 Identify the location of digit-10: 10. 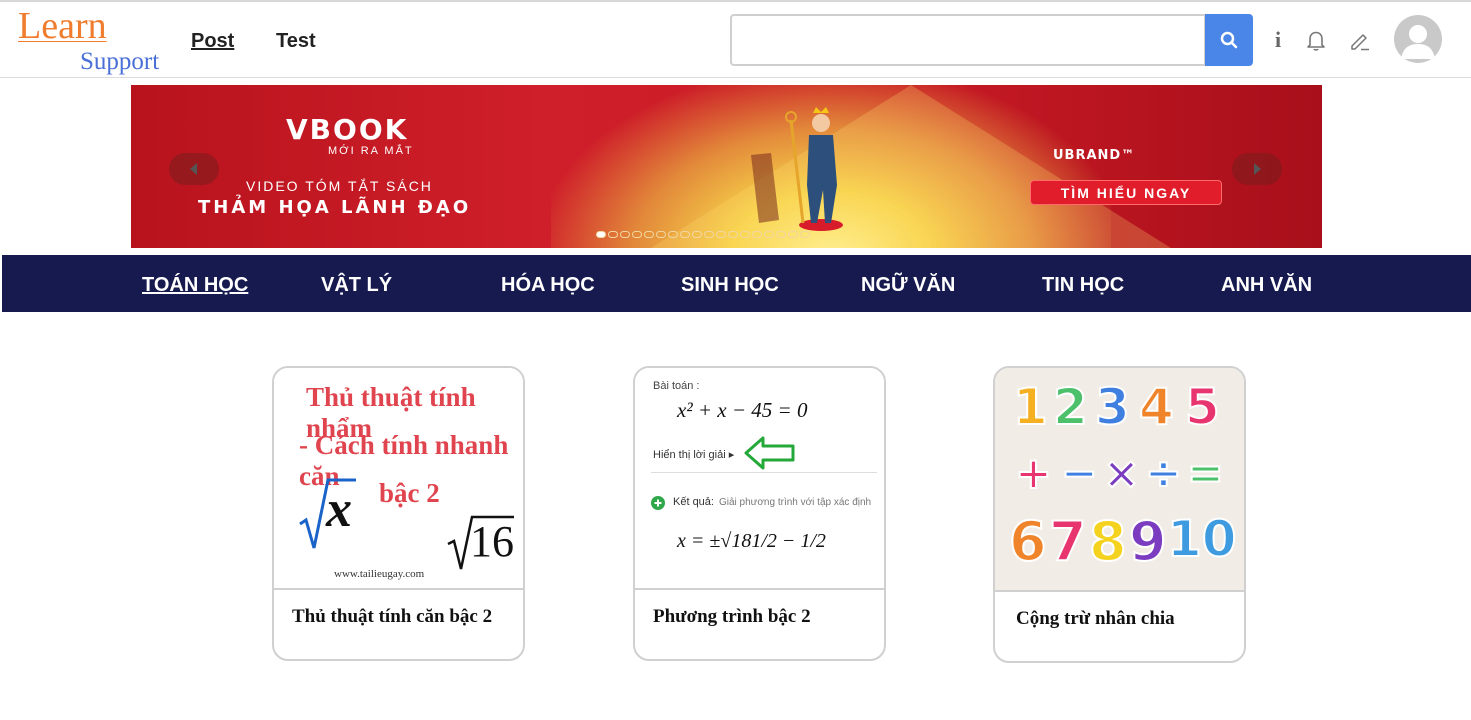
(1202, 539).